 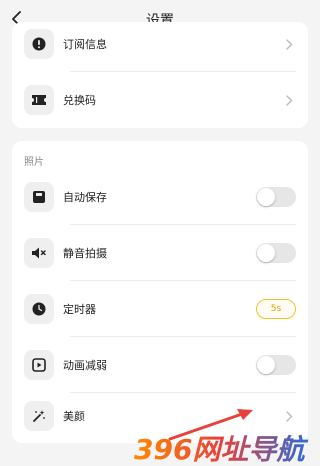 I want to click on ticket-icon-box, so click(x=39, y=100).